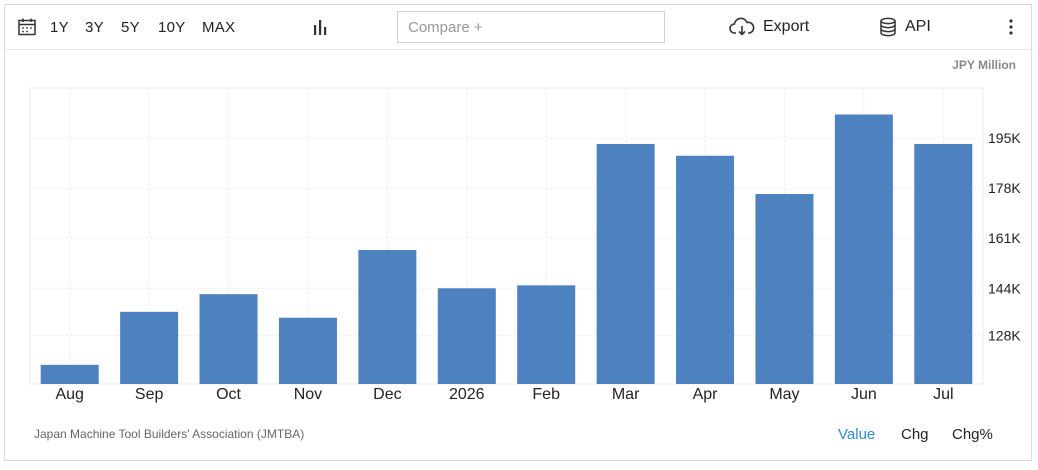 The height and width of the screenshot is (470, 1038). Describe the element at coordinates (864, 394) in the screenshot. I see `x-tick-label: Jun` at that location.